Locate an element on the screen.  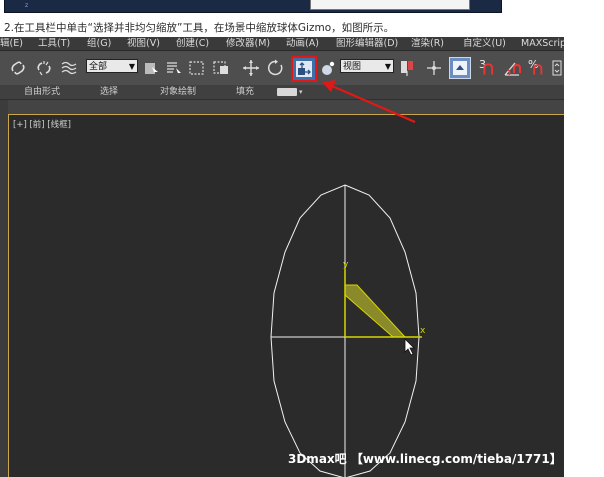
previous-screenshot-frame: z is located at coordinates (253, 6).